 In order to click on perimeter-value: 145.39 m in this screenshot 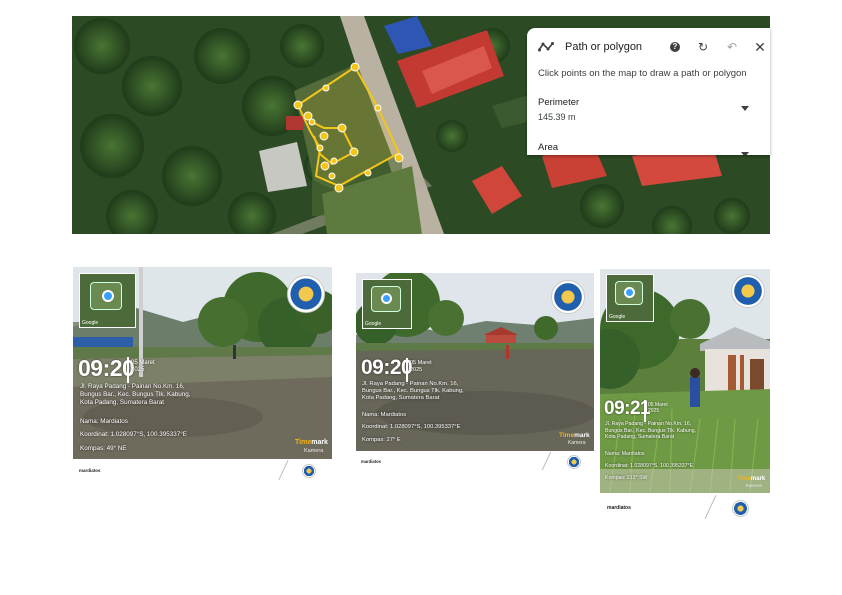, I will do `click(557, 117)`.